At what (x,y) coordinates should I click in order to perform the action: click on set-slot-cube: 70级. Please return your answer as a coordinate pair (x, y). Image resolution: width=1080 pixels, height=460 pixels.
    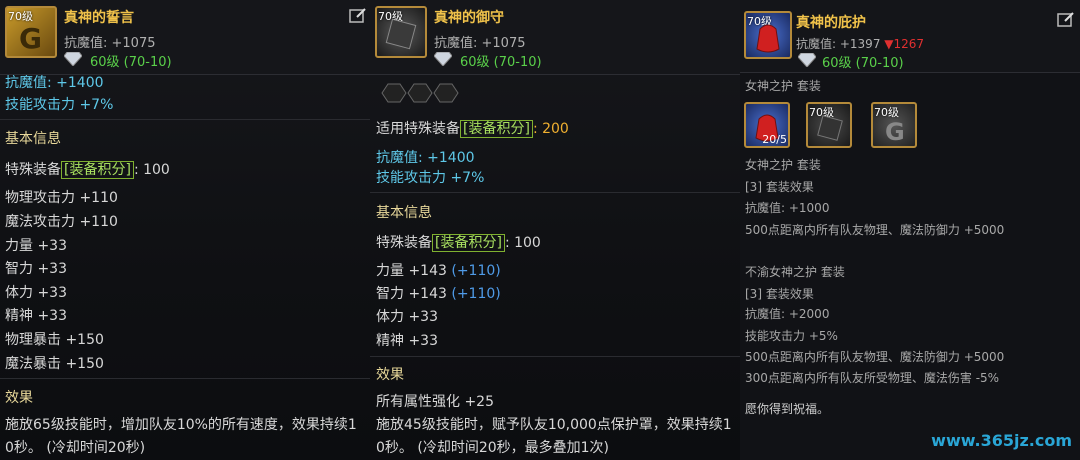
    Looking at the image, I should click on (829, 125).